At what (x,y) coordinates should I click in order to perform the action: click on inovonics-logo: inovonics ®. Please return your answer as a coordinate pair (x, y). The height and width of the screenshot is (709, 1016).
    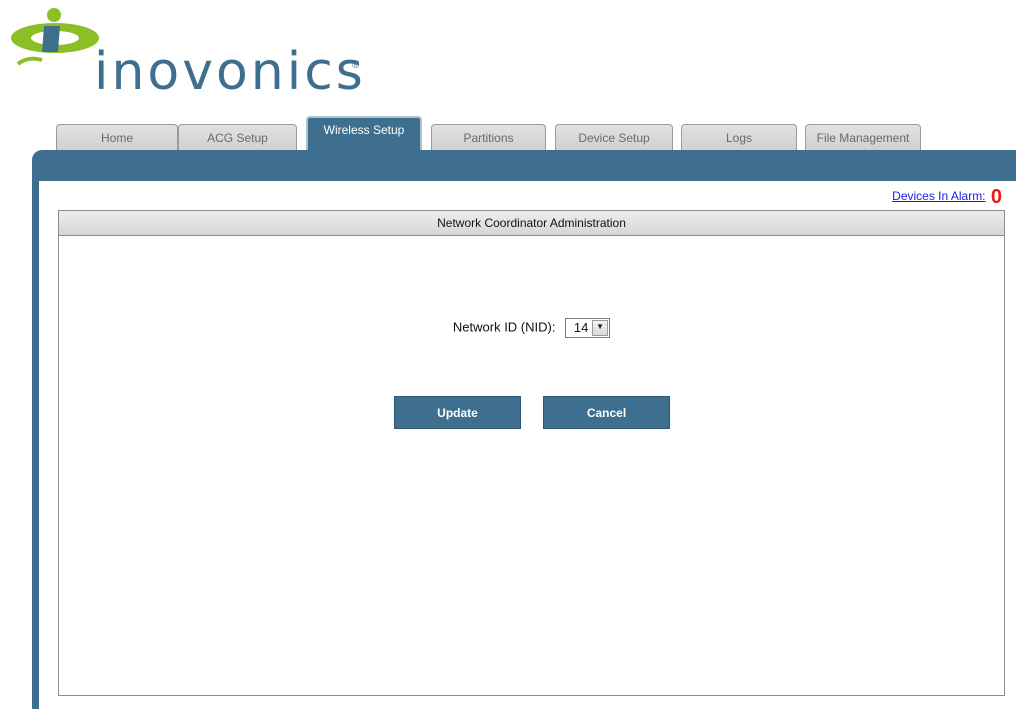
    Looking at the image, I should click on (188, 56).